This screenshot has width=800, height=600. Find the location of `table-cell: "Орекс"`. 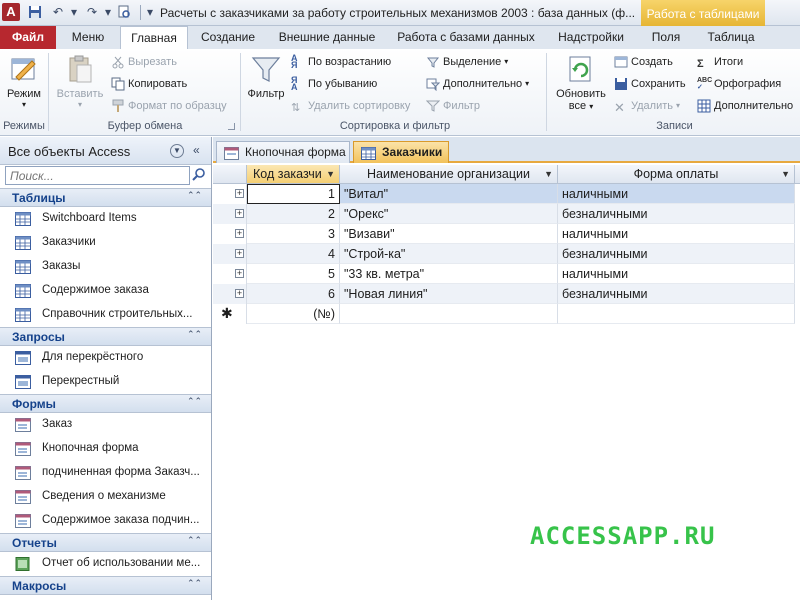

table-cell: "Орекс" is located at coordinates (449, 214).